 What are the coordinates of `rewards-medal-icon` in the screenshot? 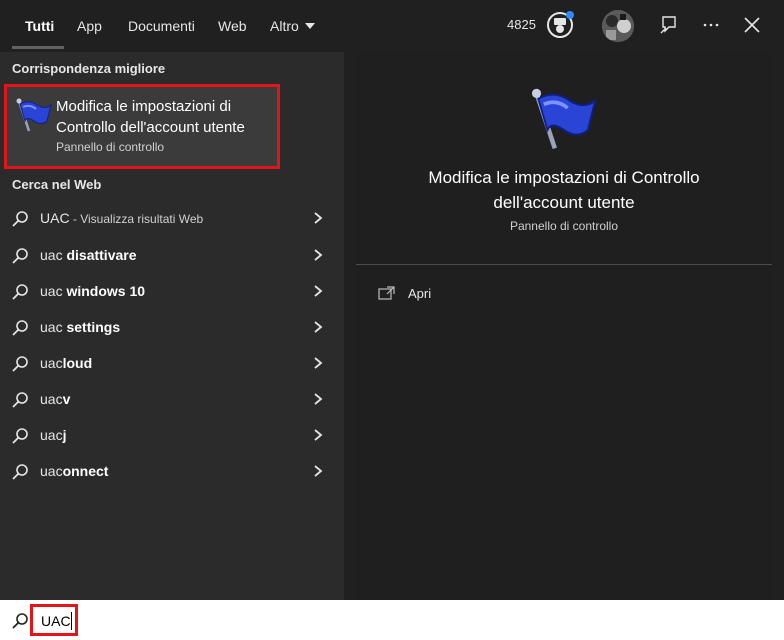 It's located at (560, 25).